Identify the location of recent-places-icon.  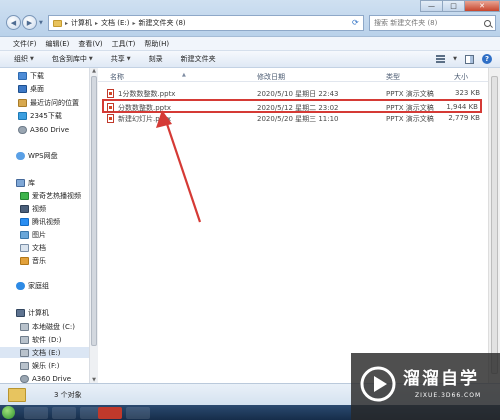
(22, 102).